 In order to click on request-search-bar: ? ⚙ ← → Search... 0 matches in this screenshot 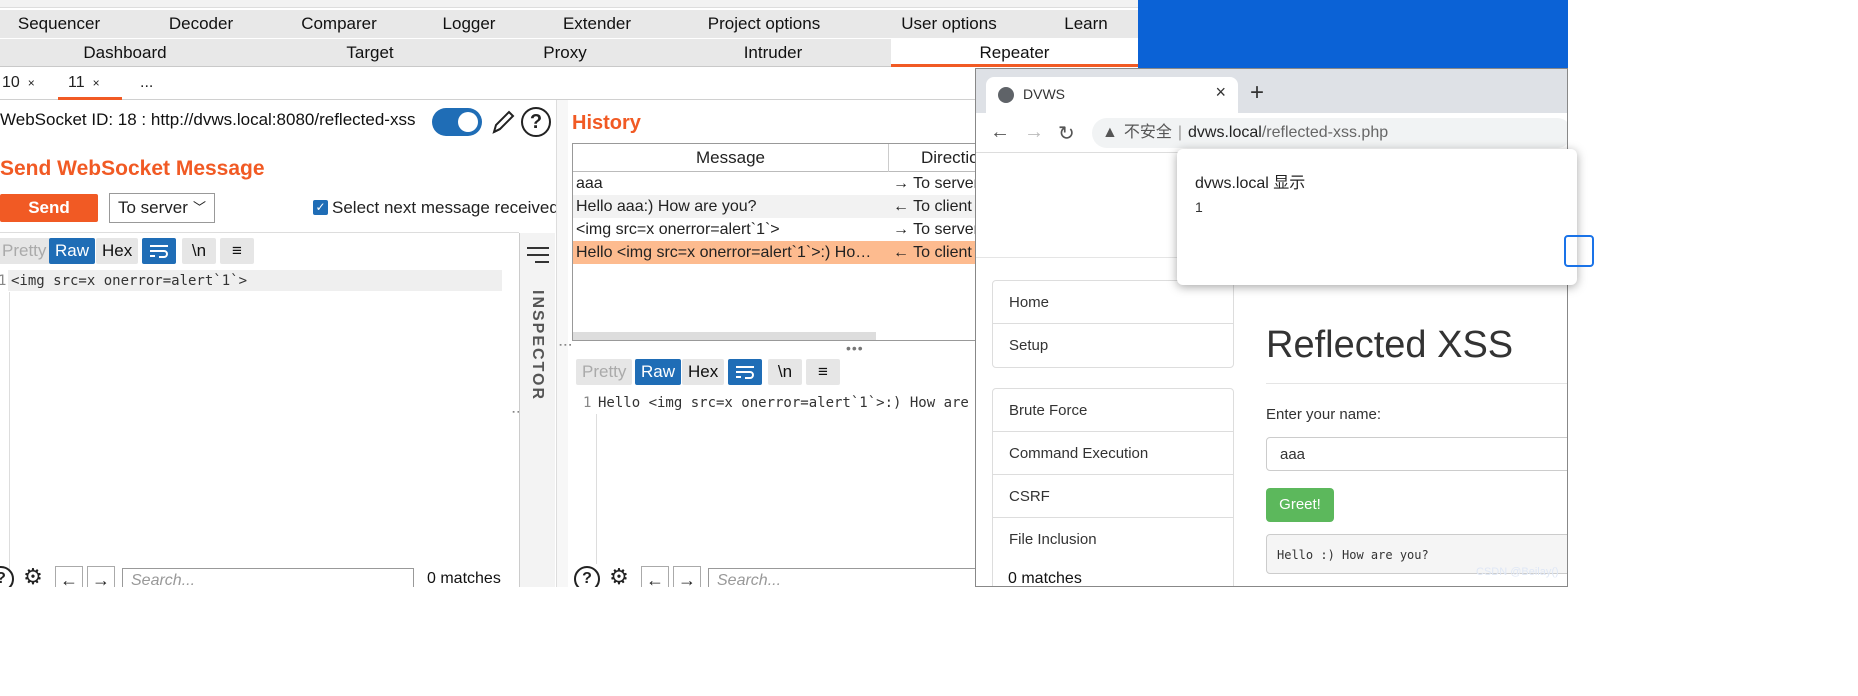, I will do `click(259, 576)`.